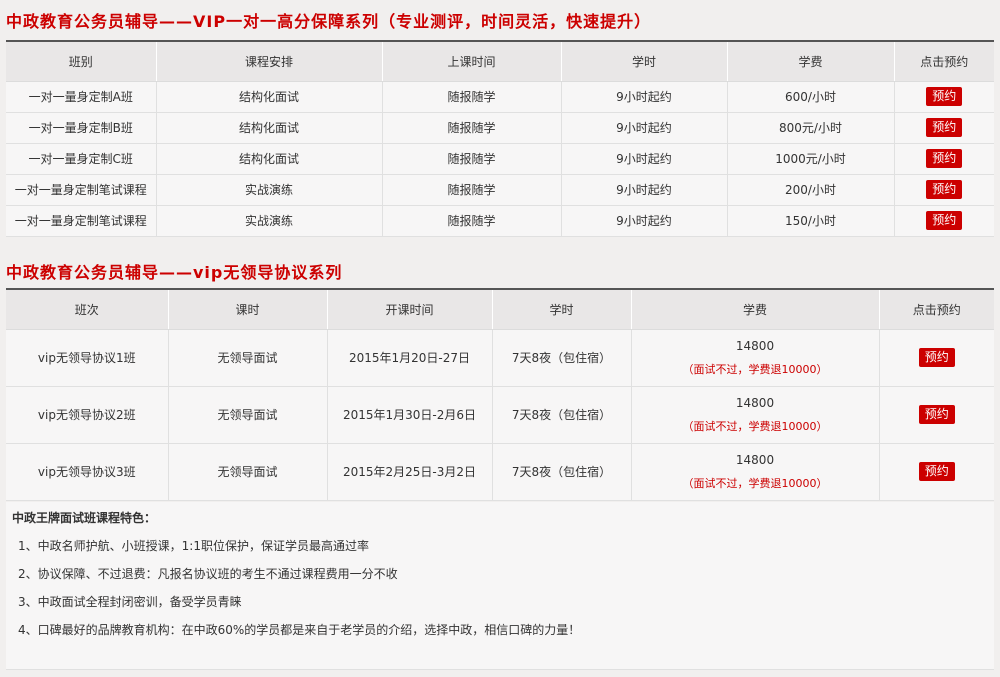  I want to click on class-name: 一对一量身定制B班, so click(81, 128).